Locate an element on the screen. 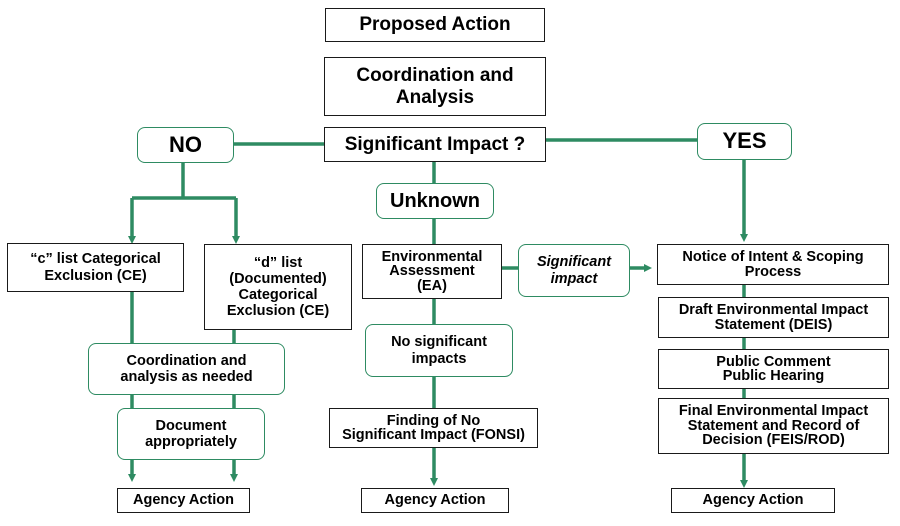 Image resolution: width=900 pixels, height=526 pixels. agency-action-center-box: Agency Action is located at coordinates (435, 500).